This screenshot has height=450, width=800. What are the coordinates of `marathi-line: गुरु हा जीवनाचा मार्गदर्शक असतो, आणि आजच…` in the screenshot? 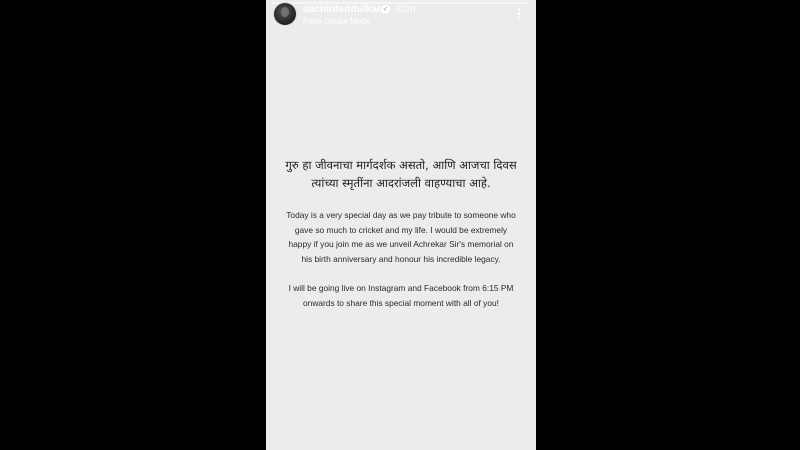 It's located at (401, 165).